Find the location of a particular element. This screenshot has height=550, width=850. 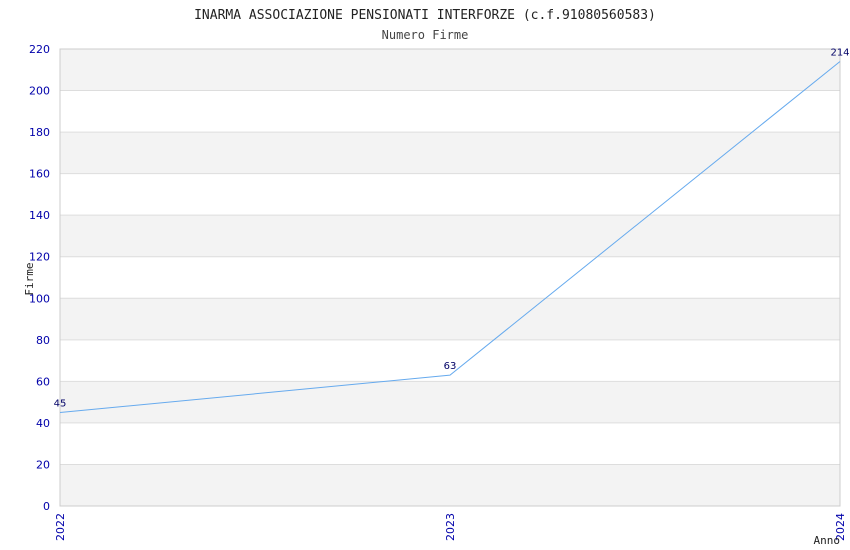

data-label: 45 is located at coordinates (60, 404).